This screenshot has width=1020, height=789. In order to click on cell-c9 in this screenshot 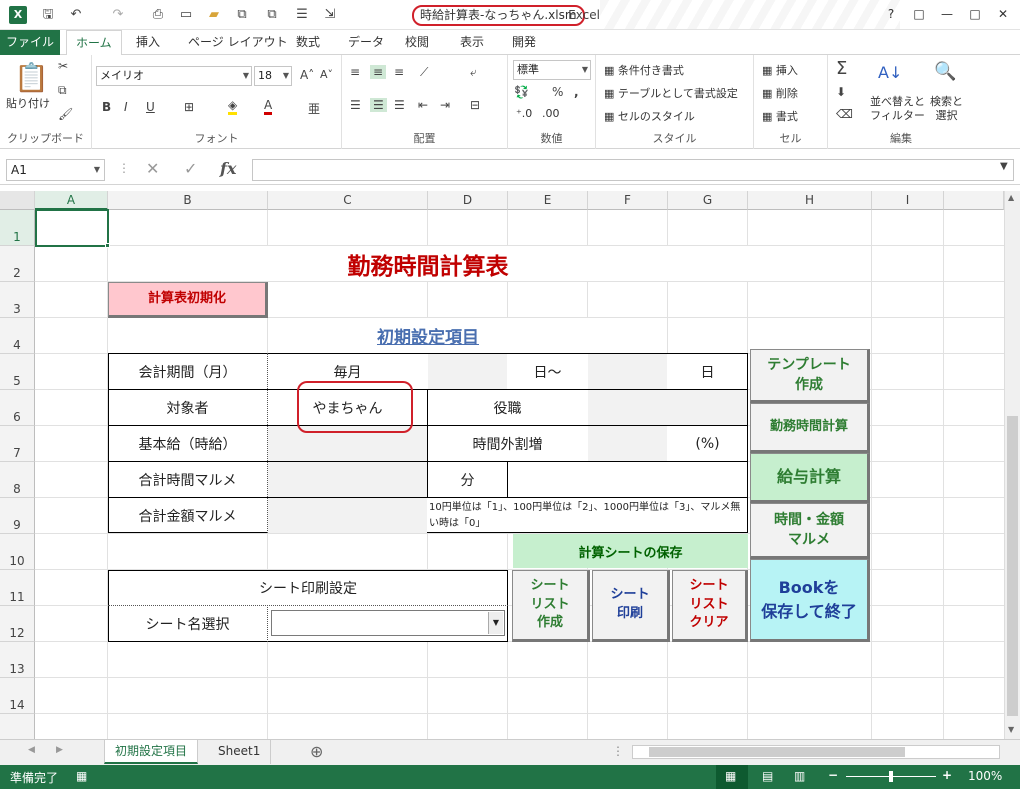, I will do `click(347, 515)`.